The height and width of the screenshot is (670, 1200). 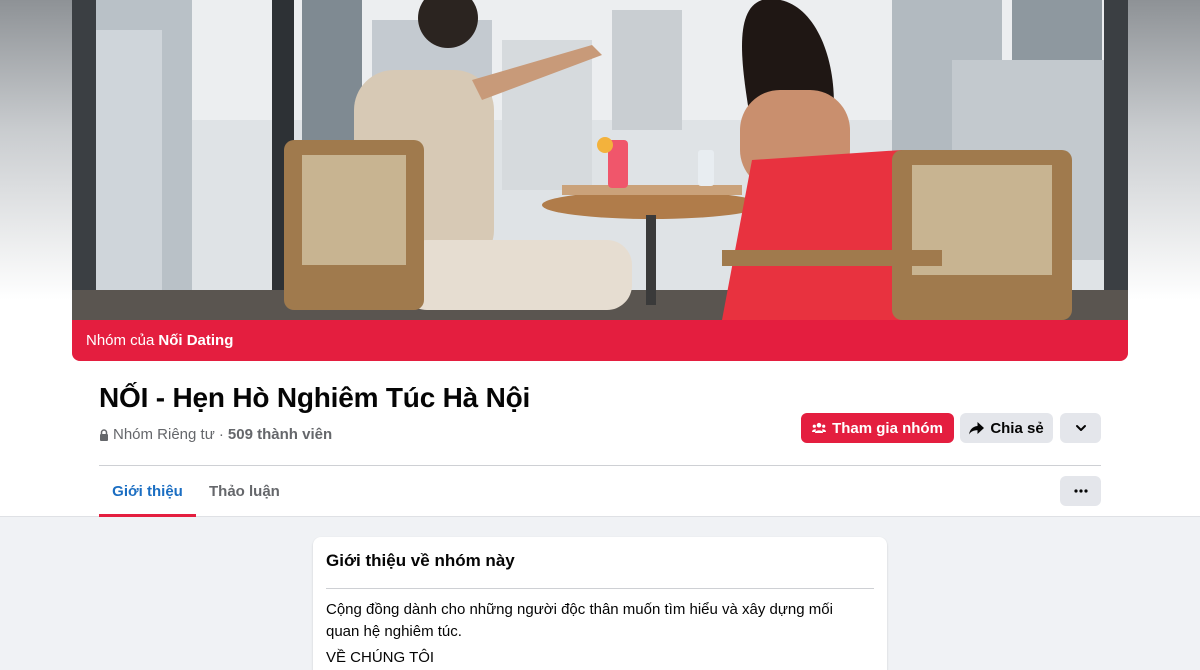 What do you see at coordinates (168, 434) in the screenshot?
I see `privacy-label: Nhóm Riêng tư ·` at bounding box center [168, 434].